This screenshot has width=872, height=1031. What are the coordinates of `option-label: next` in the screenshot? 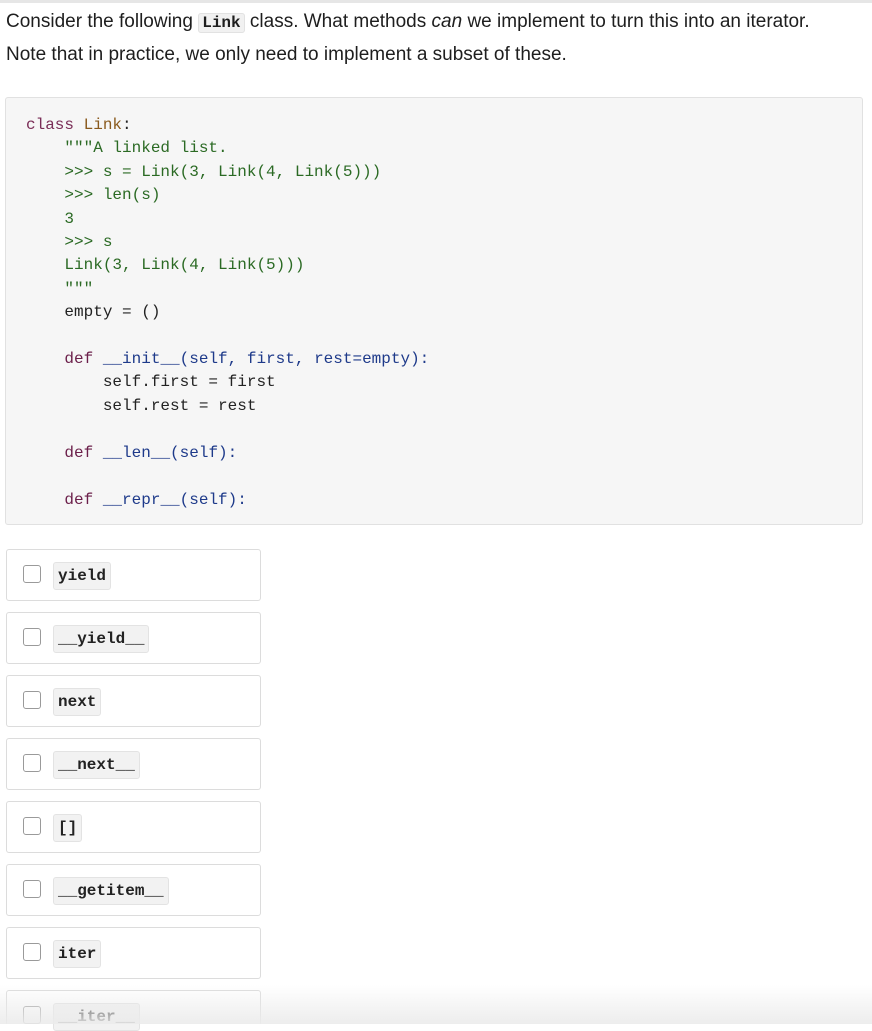 It's located at (77, 702).